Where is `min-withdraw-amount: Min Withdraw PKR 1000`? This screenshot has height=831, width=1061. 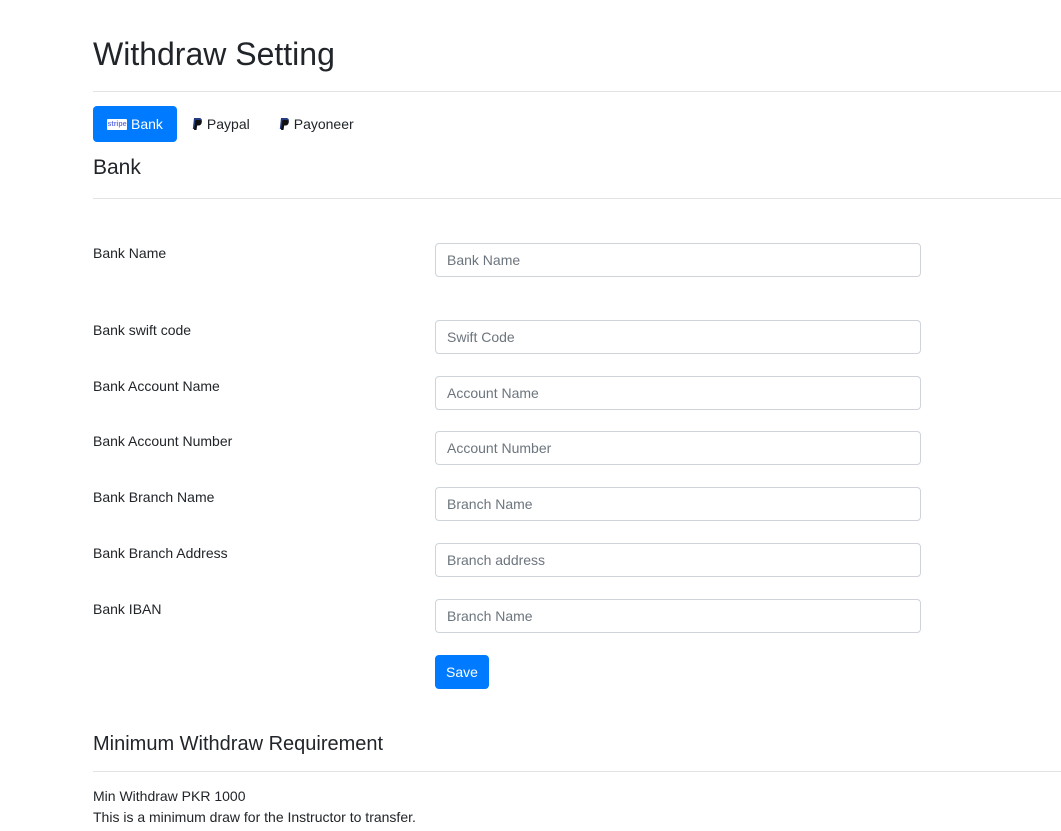 min-withdraw-amount: Min Withdraw PKR 1000 is located at coordinates (169, 796).